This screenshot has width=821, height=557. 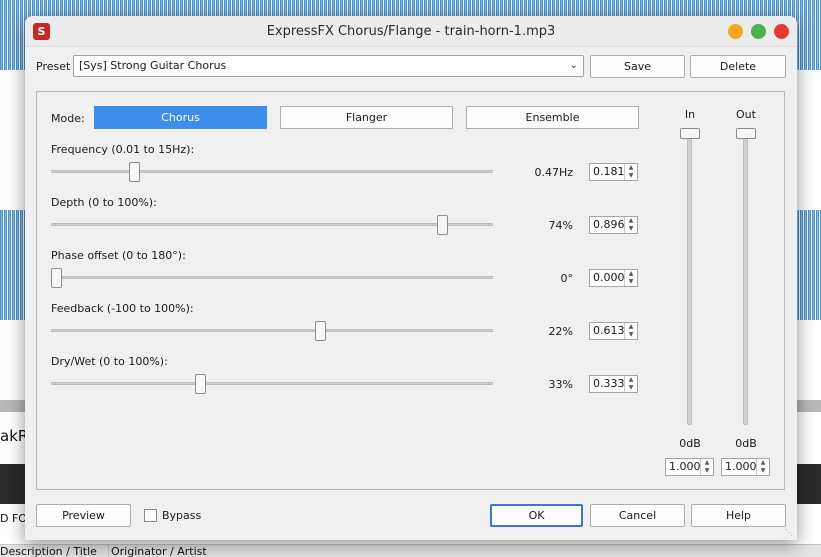 What do you see at coordinates (609, 383) in the screenshot?
I see `dry-wet-value: 0.333` at bounding box center [609, 383].